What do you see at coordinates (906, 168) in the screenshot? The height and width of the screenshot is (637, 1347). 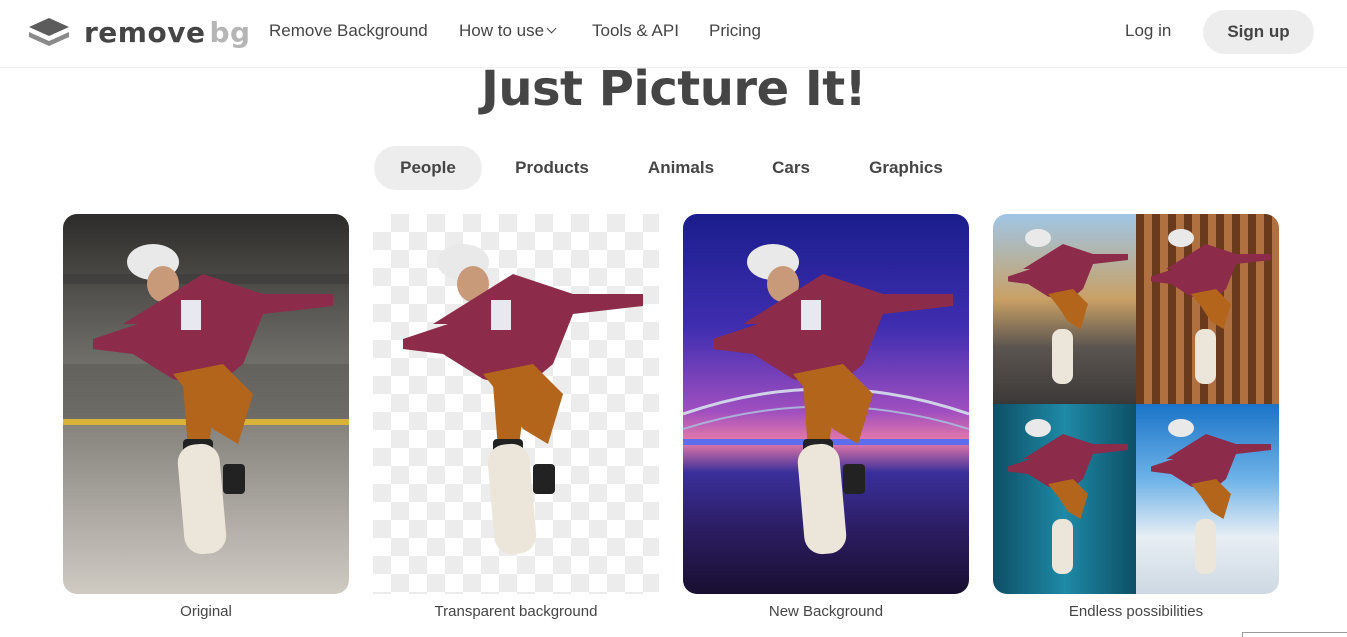 I see `tab-graphics: Graphics` at bounding box center [906, 168].